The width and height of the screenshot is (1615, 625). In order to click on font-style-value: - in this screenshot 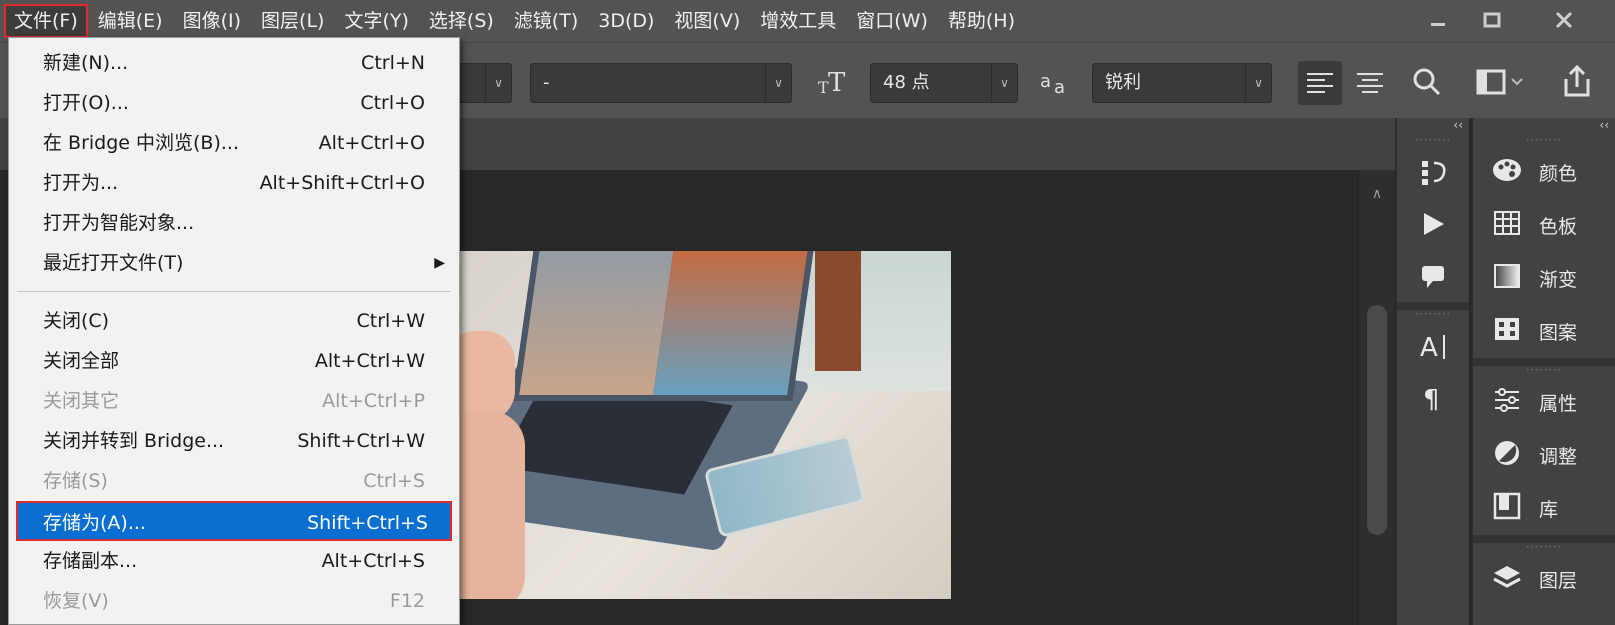, I will do `click(546, 82)`.